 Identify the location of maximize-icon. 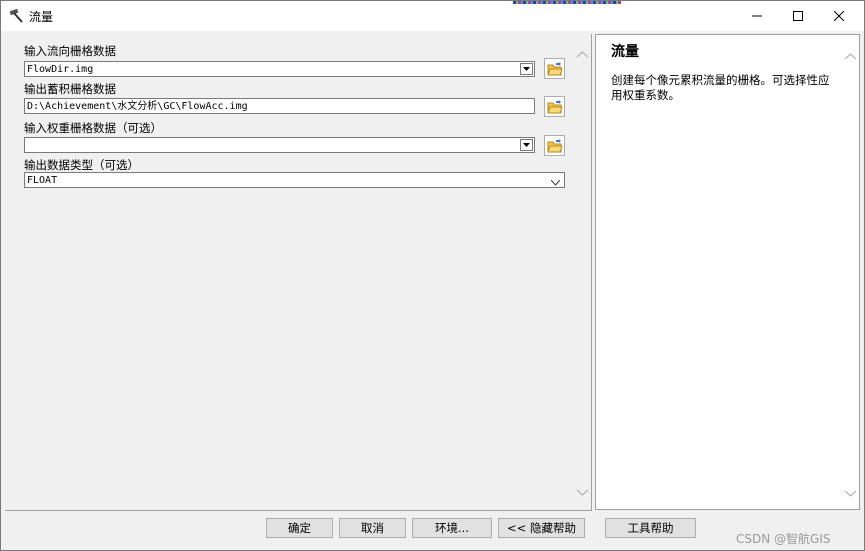
(798, 16).